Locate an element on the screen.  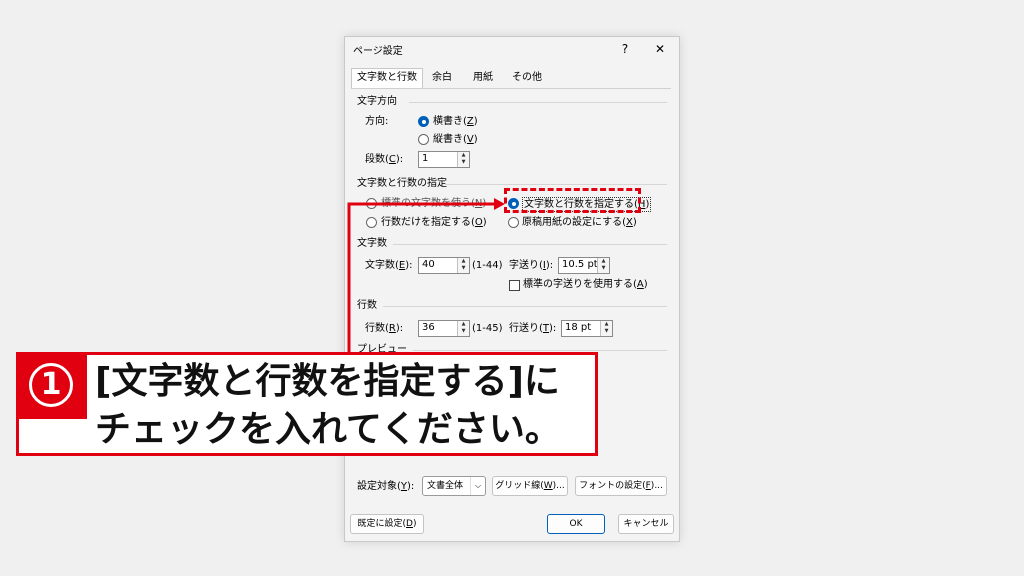
step-badge: 1 is located at coordinates (53, 387).